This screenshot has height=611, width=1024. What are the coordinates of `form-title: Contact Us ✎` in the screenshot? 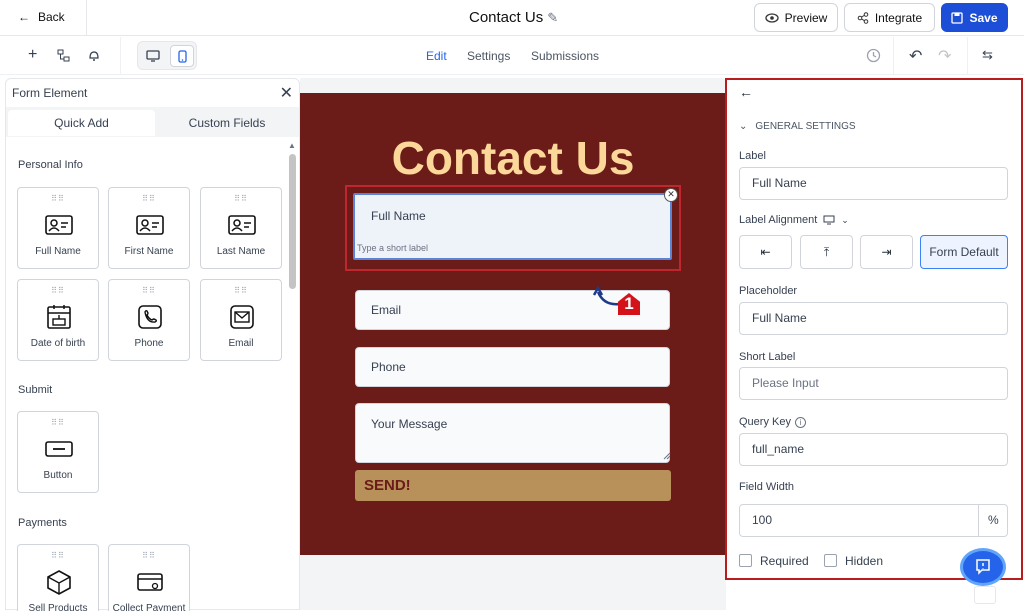 It's located at (513, 17).